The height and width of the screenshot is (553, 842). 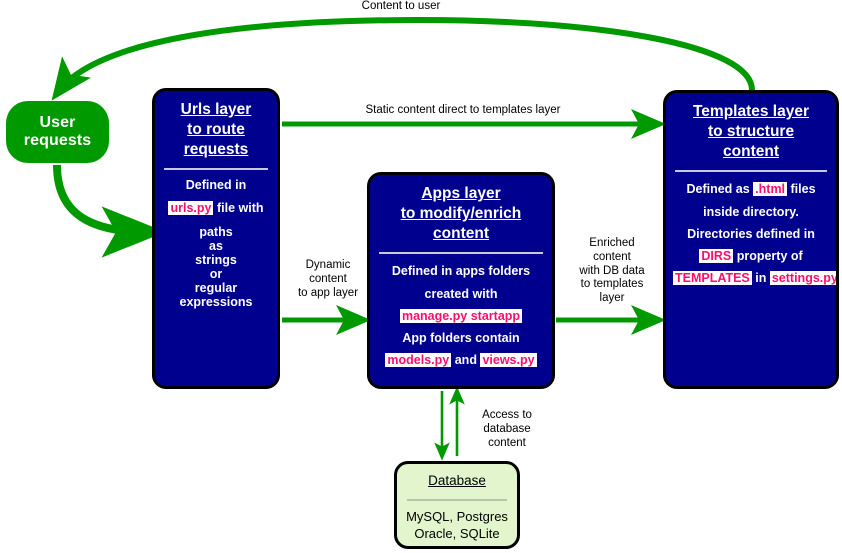 I want to click on templates-body-line-1: inside directory., so click(x=751, y=211).